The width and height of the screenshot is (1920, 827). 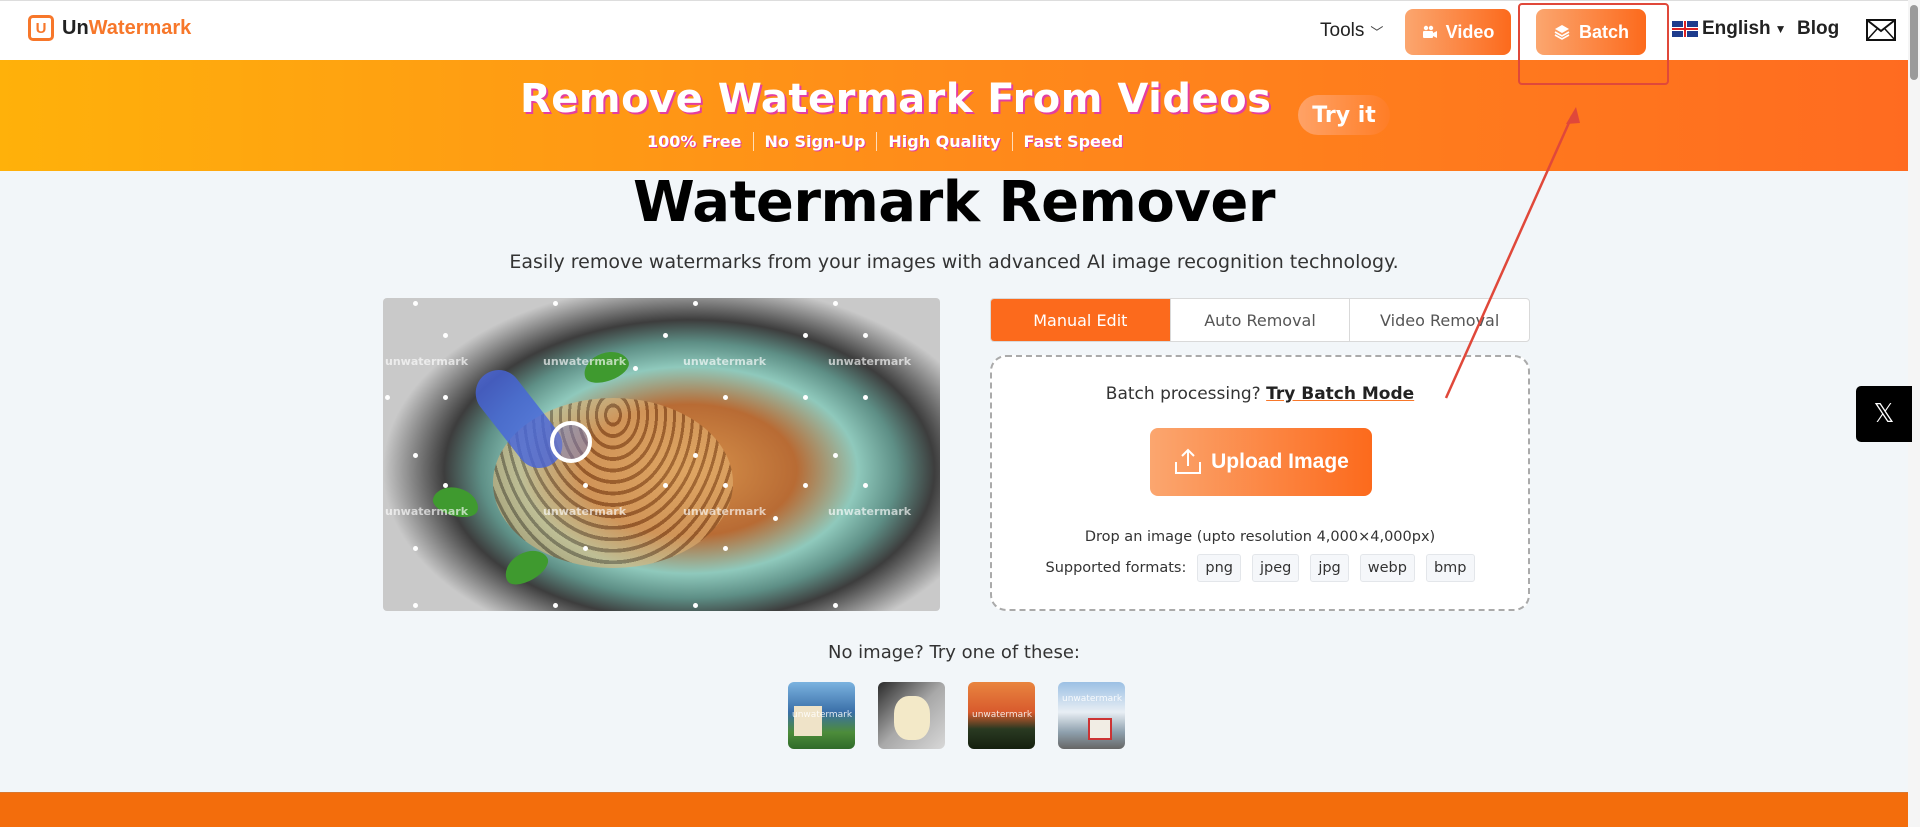 What do you see at coordinates (1344, 115) in the screenshot?
I see `try-it-button: Try it` at bounding box center [1344, 115].